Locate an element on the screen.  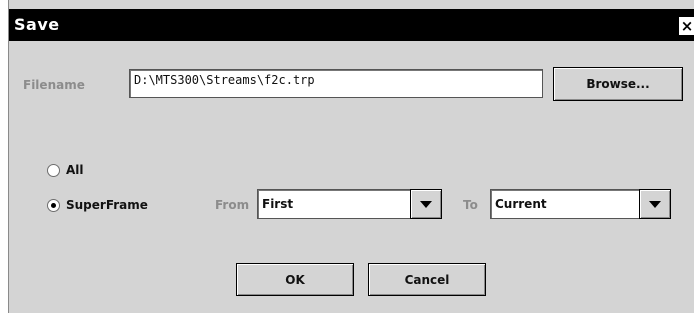
to-dropdown-value: Current is located at coordinates (565, 204).